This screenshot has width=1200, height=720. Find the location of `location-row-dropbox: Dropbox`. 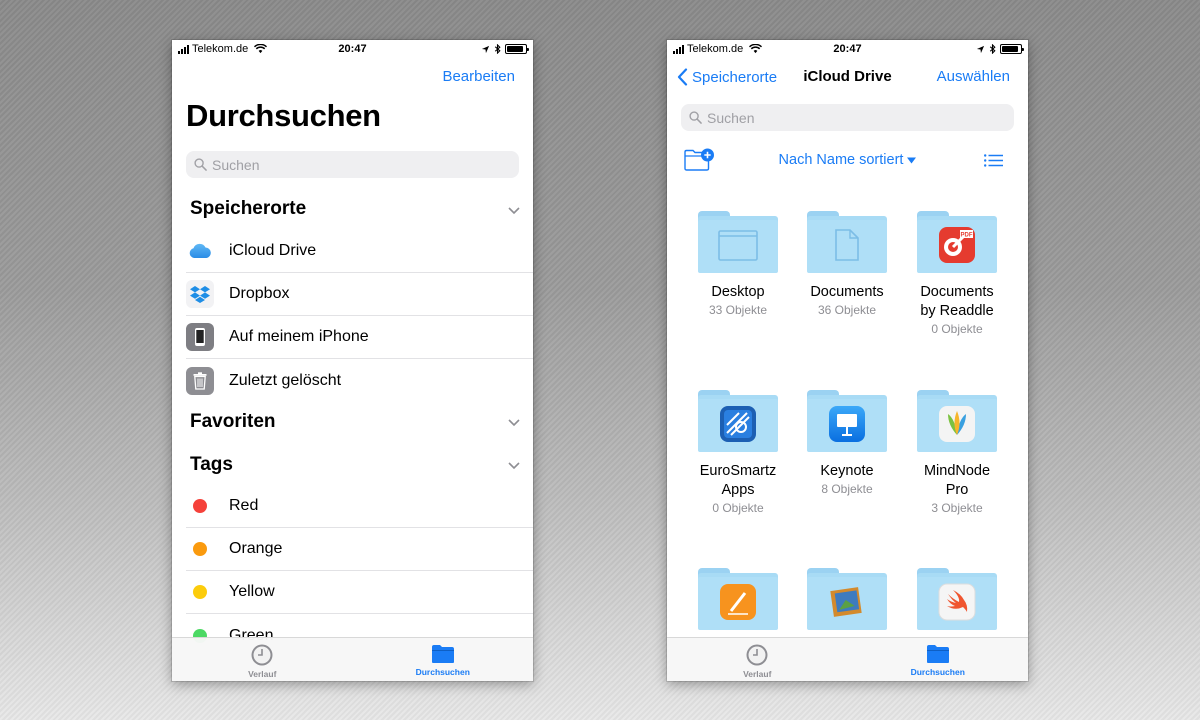

location-row-dropbox: Dropbox is located at coordinates (359, 294).